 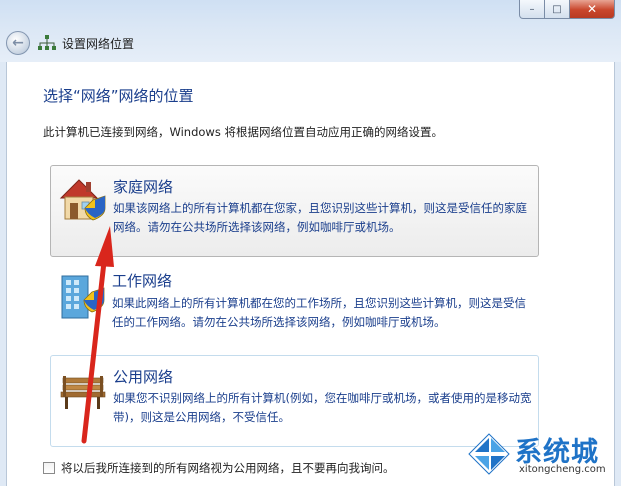 What do you see at coordinates (118, 96) in the screenshot?
I see `page-heading: 选择“网络”网络的位置` at bounding box center [118, 96].